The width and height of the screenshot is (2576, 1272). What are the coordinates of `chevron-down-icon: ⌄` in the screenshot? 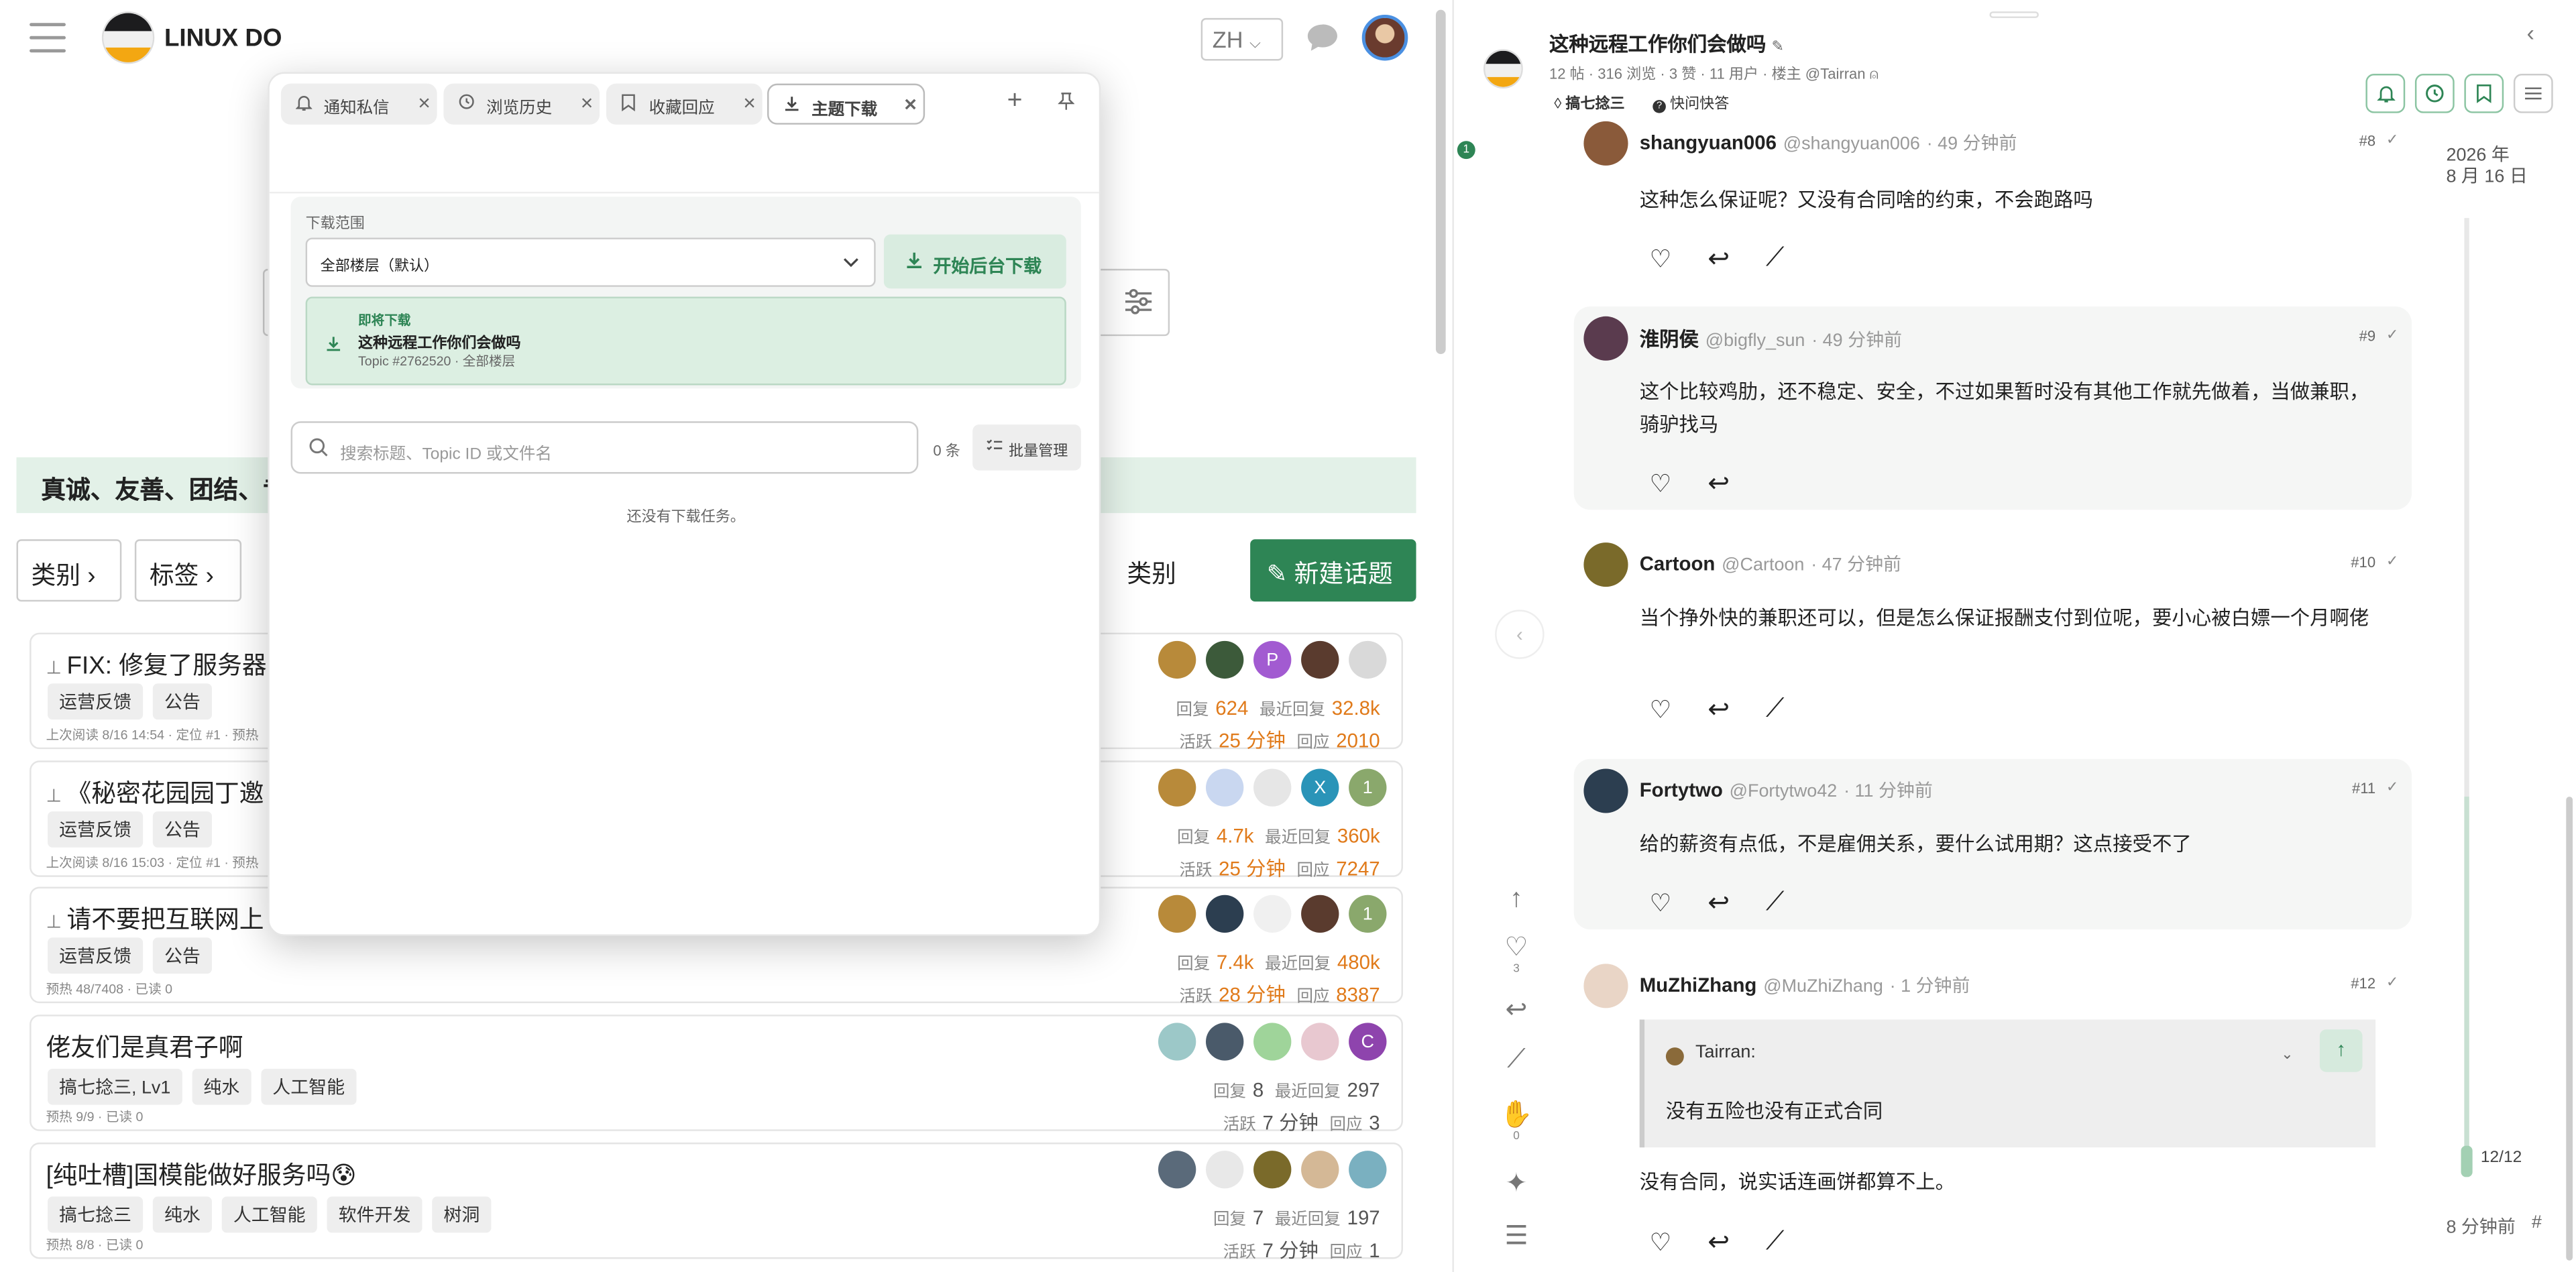 It's located at (2287, 1055).